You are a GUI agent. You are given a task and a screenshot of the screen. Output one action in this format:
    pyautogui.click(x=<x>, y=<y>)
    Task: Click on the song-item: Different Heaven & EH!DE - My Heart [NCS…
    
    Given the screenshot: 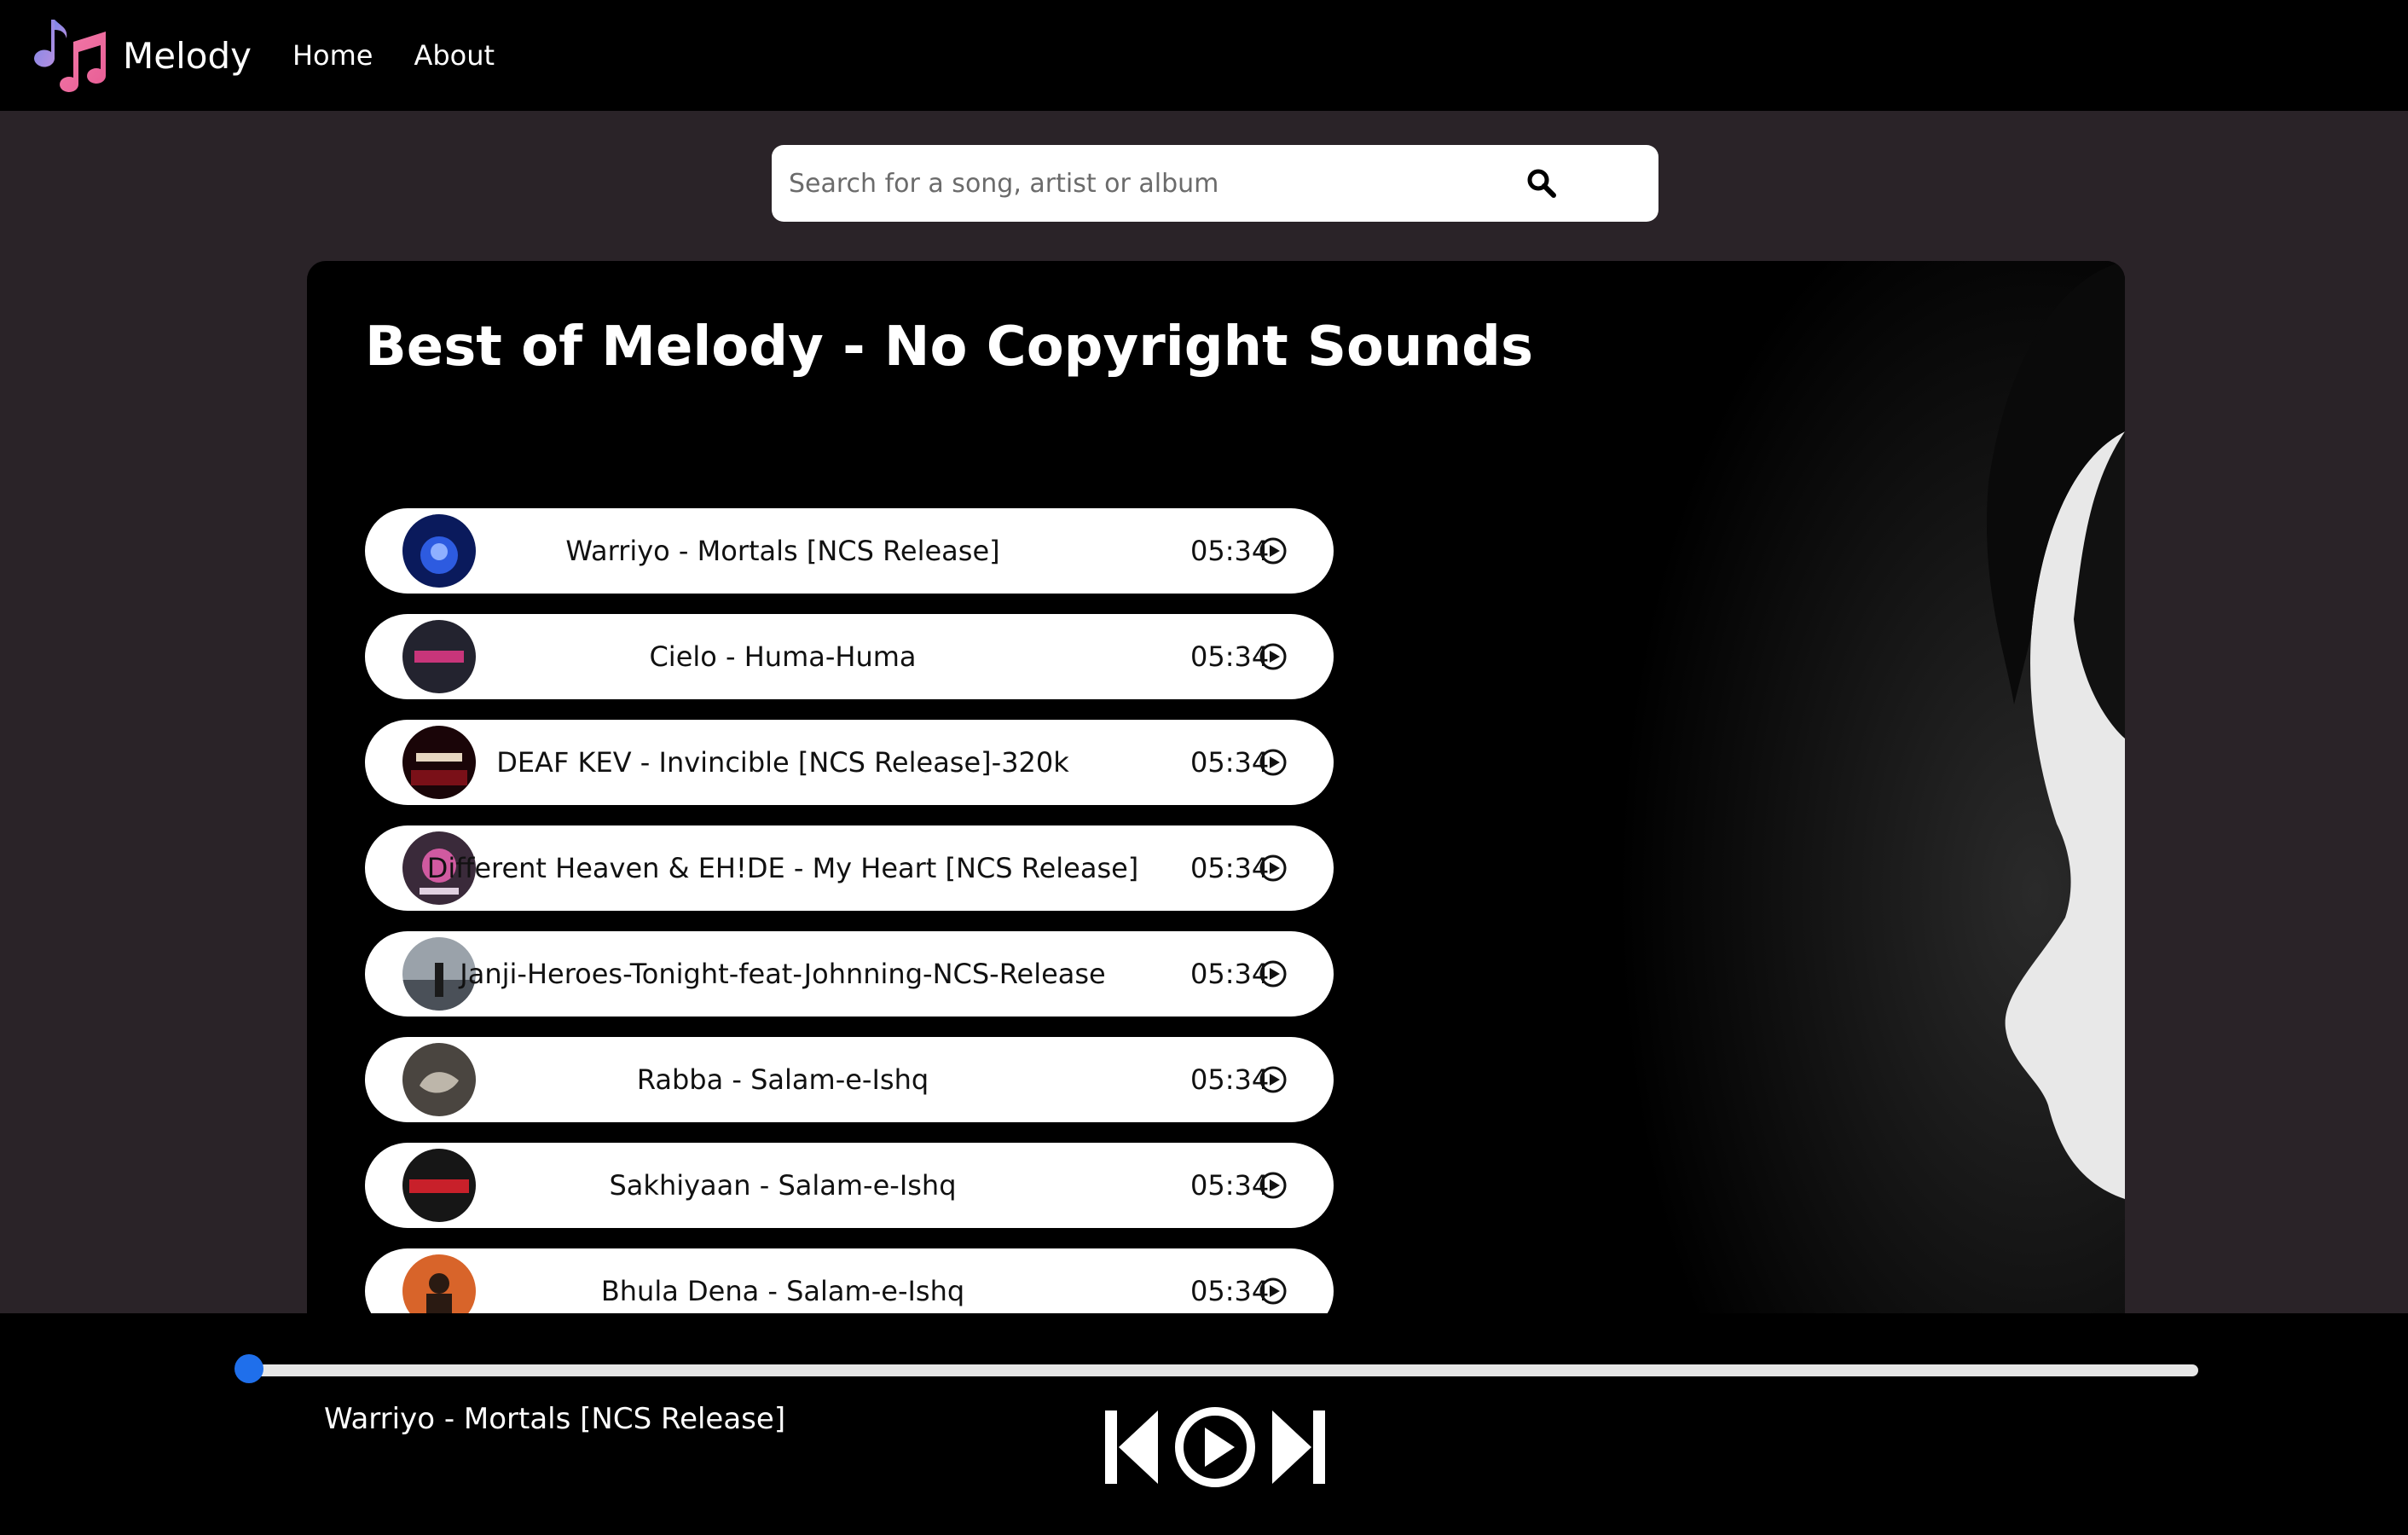 What is the action you would take?
    pyautogui.click(x=849, y=868)
    